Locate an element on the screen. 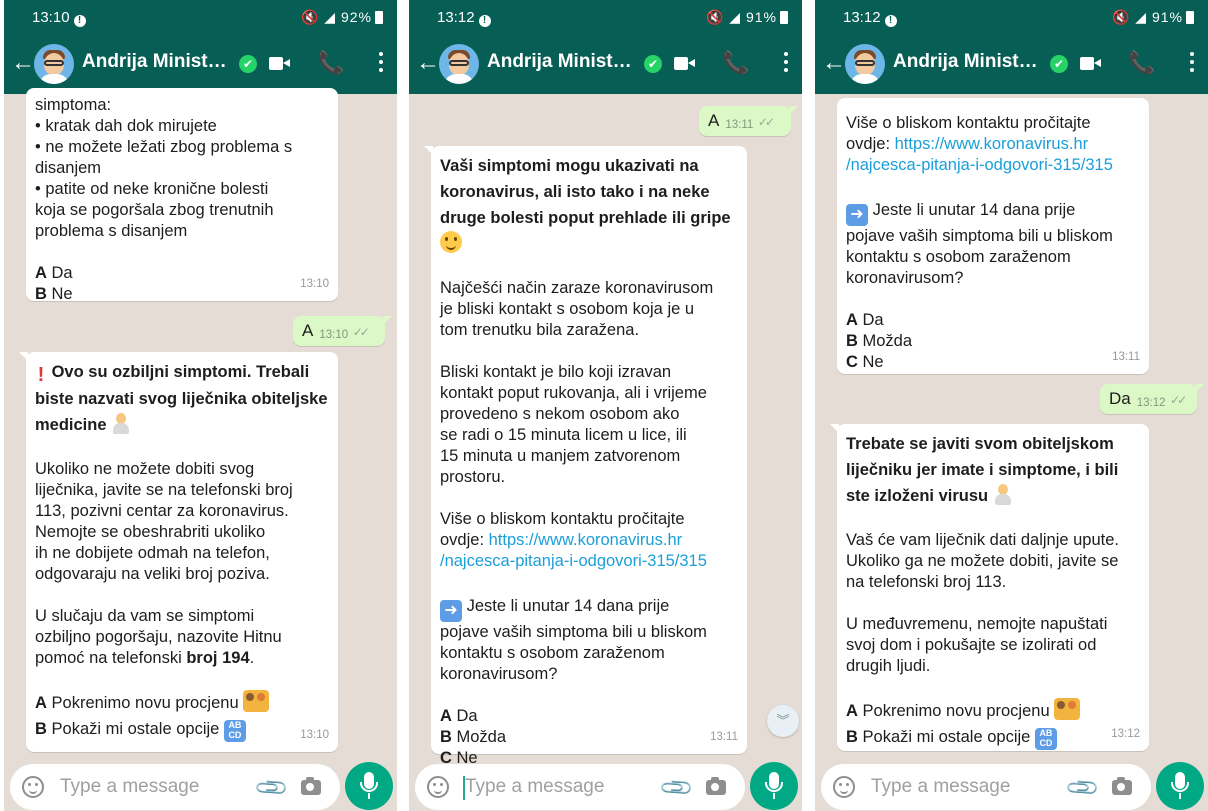 Image resolution: width=1208 pixels, height=811 pixels. message-line: simptoma: is located at coordinates (73, 105).